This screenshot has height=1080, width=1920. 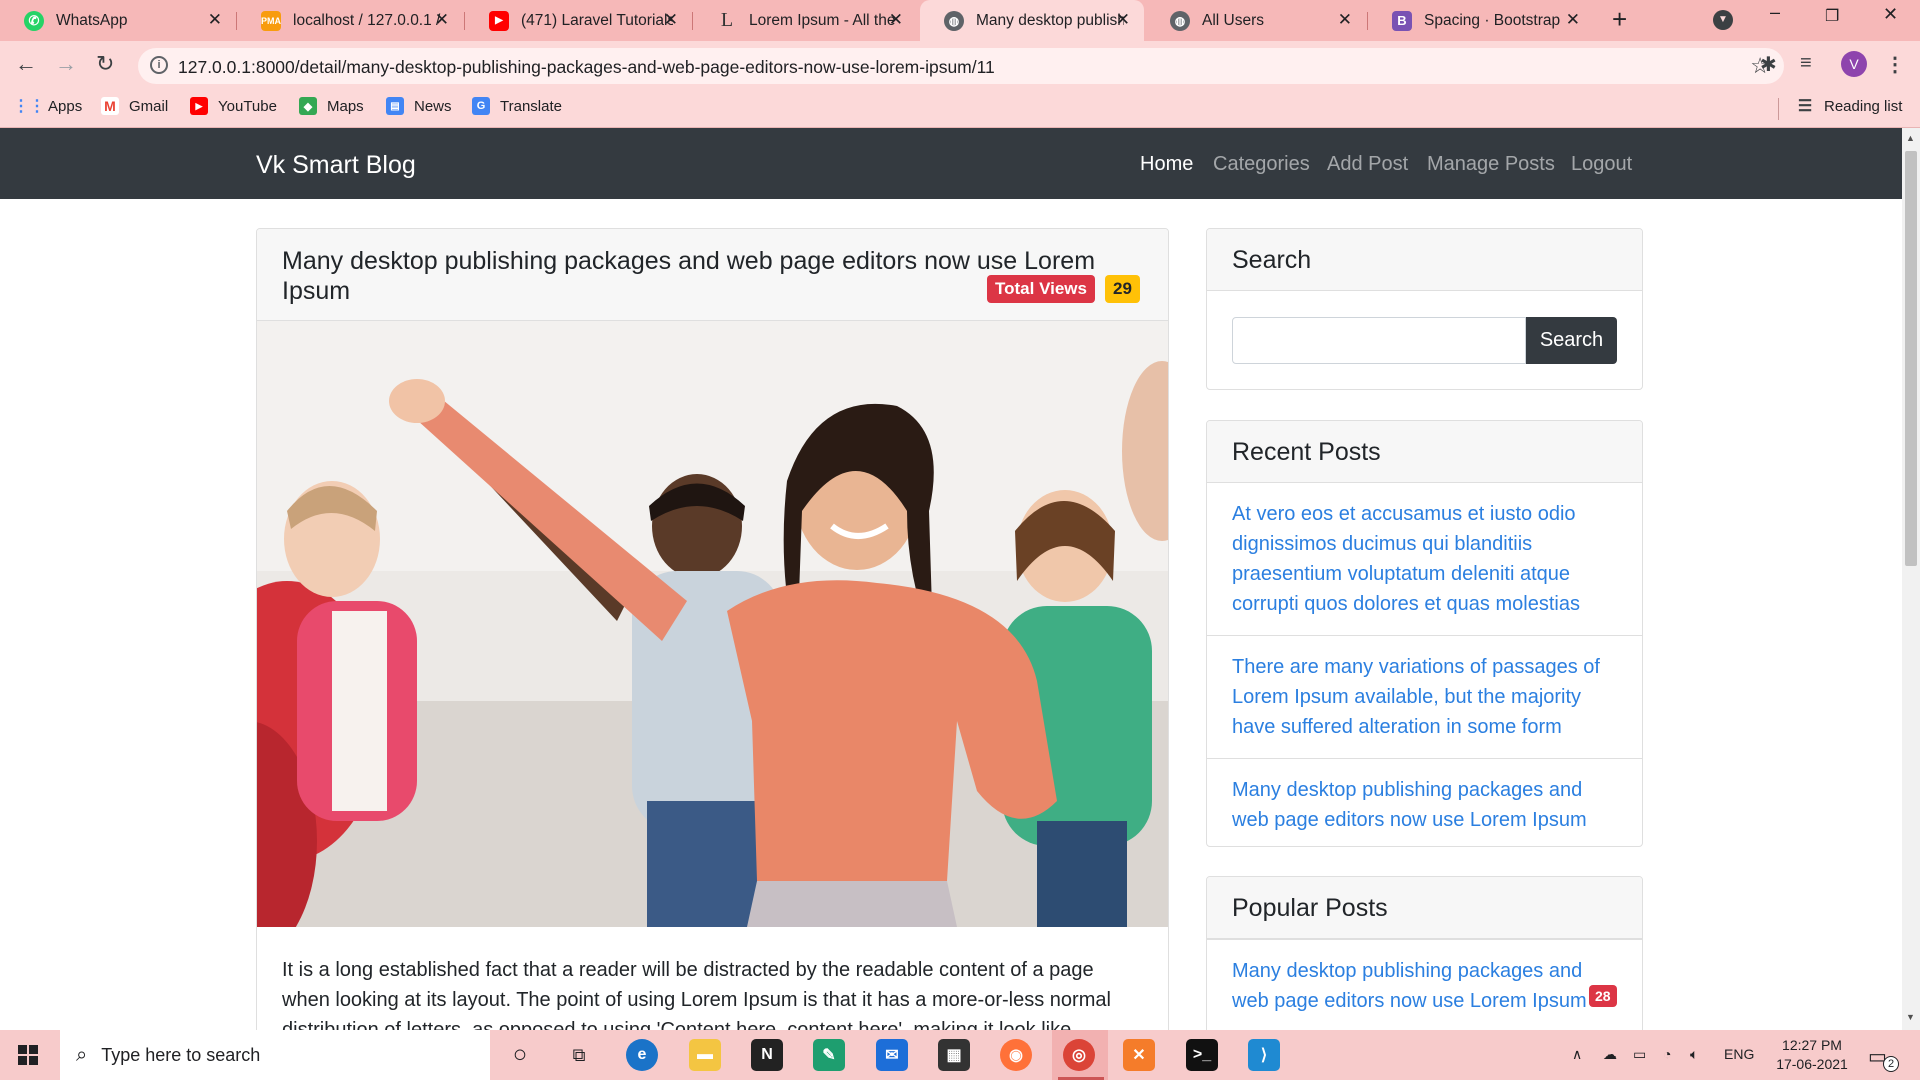 I want to click on translate-icon: G, so click(x=481, y=106).